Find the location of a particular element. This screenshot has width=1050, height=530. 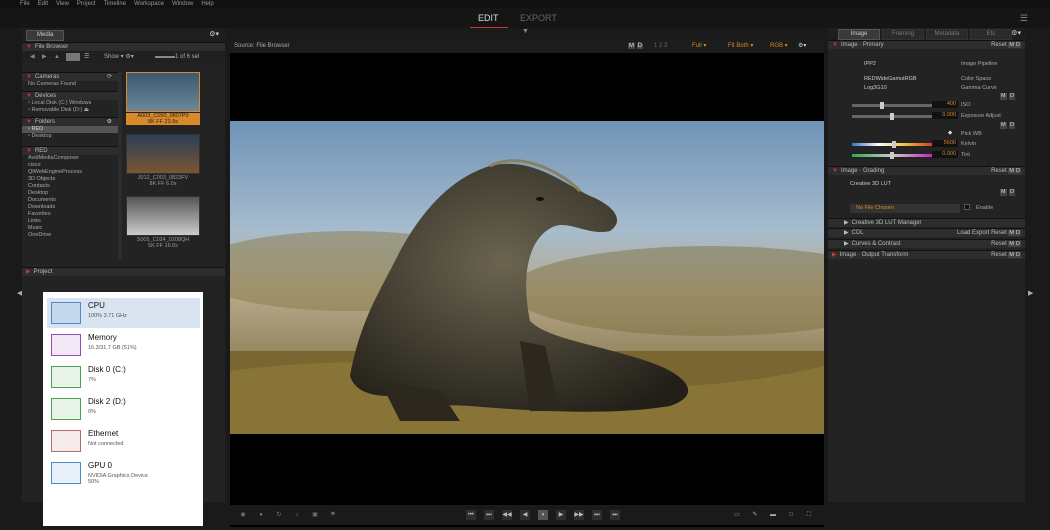

nav-up-icon: ▲ is located at coordinates (57, 57).